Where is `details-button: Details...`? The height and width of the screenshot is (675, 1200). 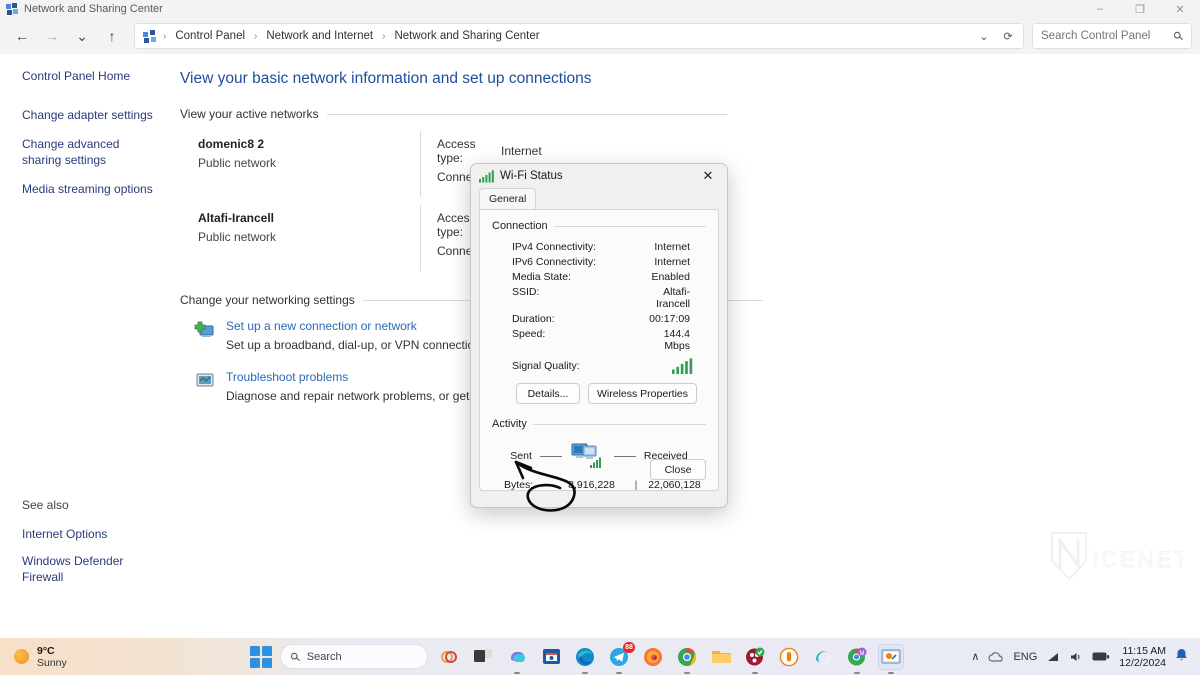 details-button: Details... is located at coordinates (548, 393).